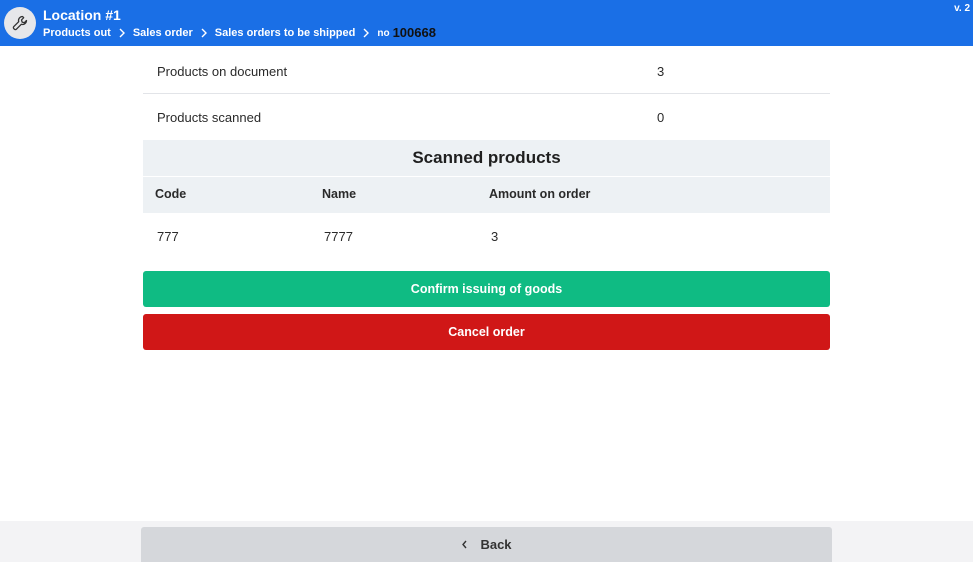  Describe the element at coordinates (661, 117) in the screenshot. I see `products-scanned-value: 0` at that location.